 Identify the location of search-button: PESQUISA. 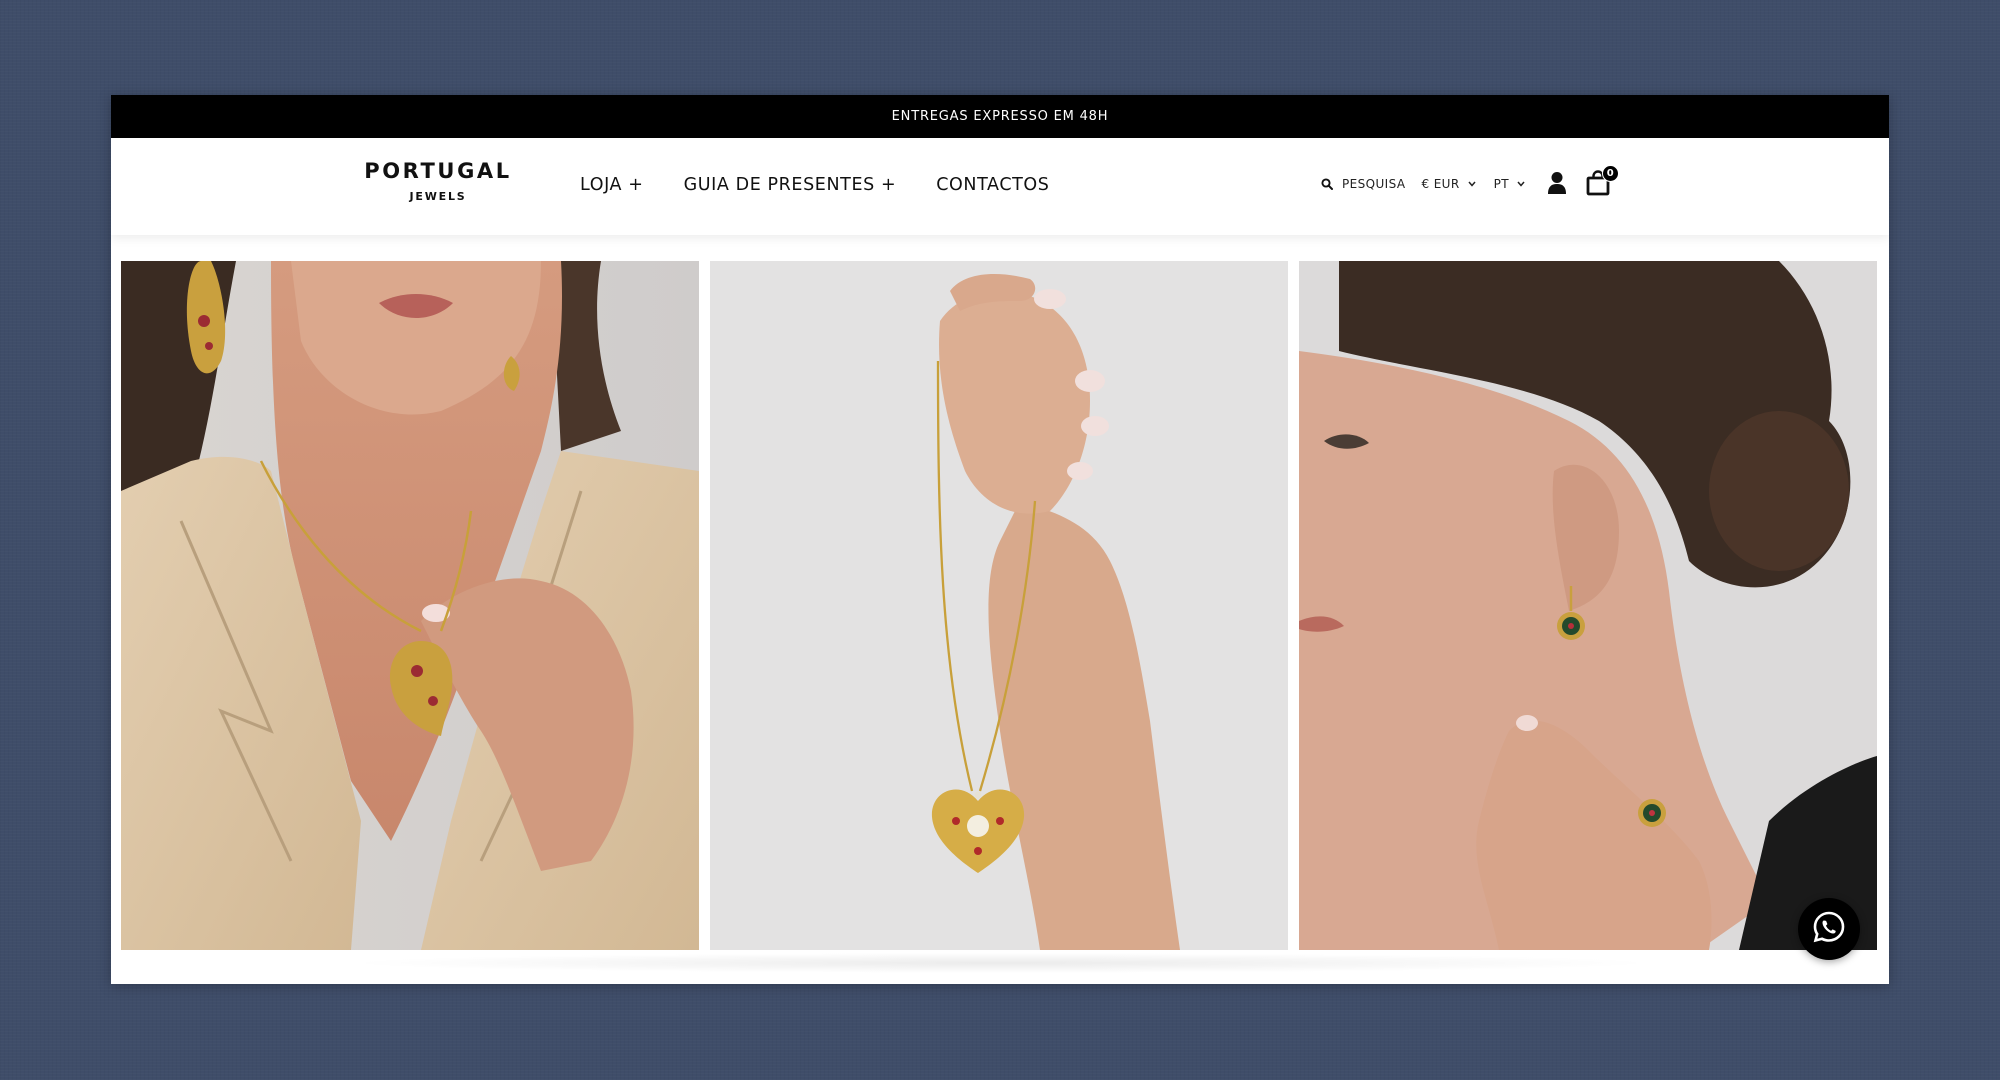
(1363, 184).